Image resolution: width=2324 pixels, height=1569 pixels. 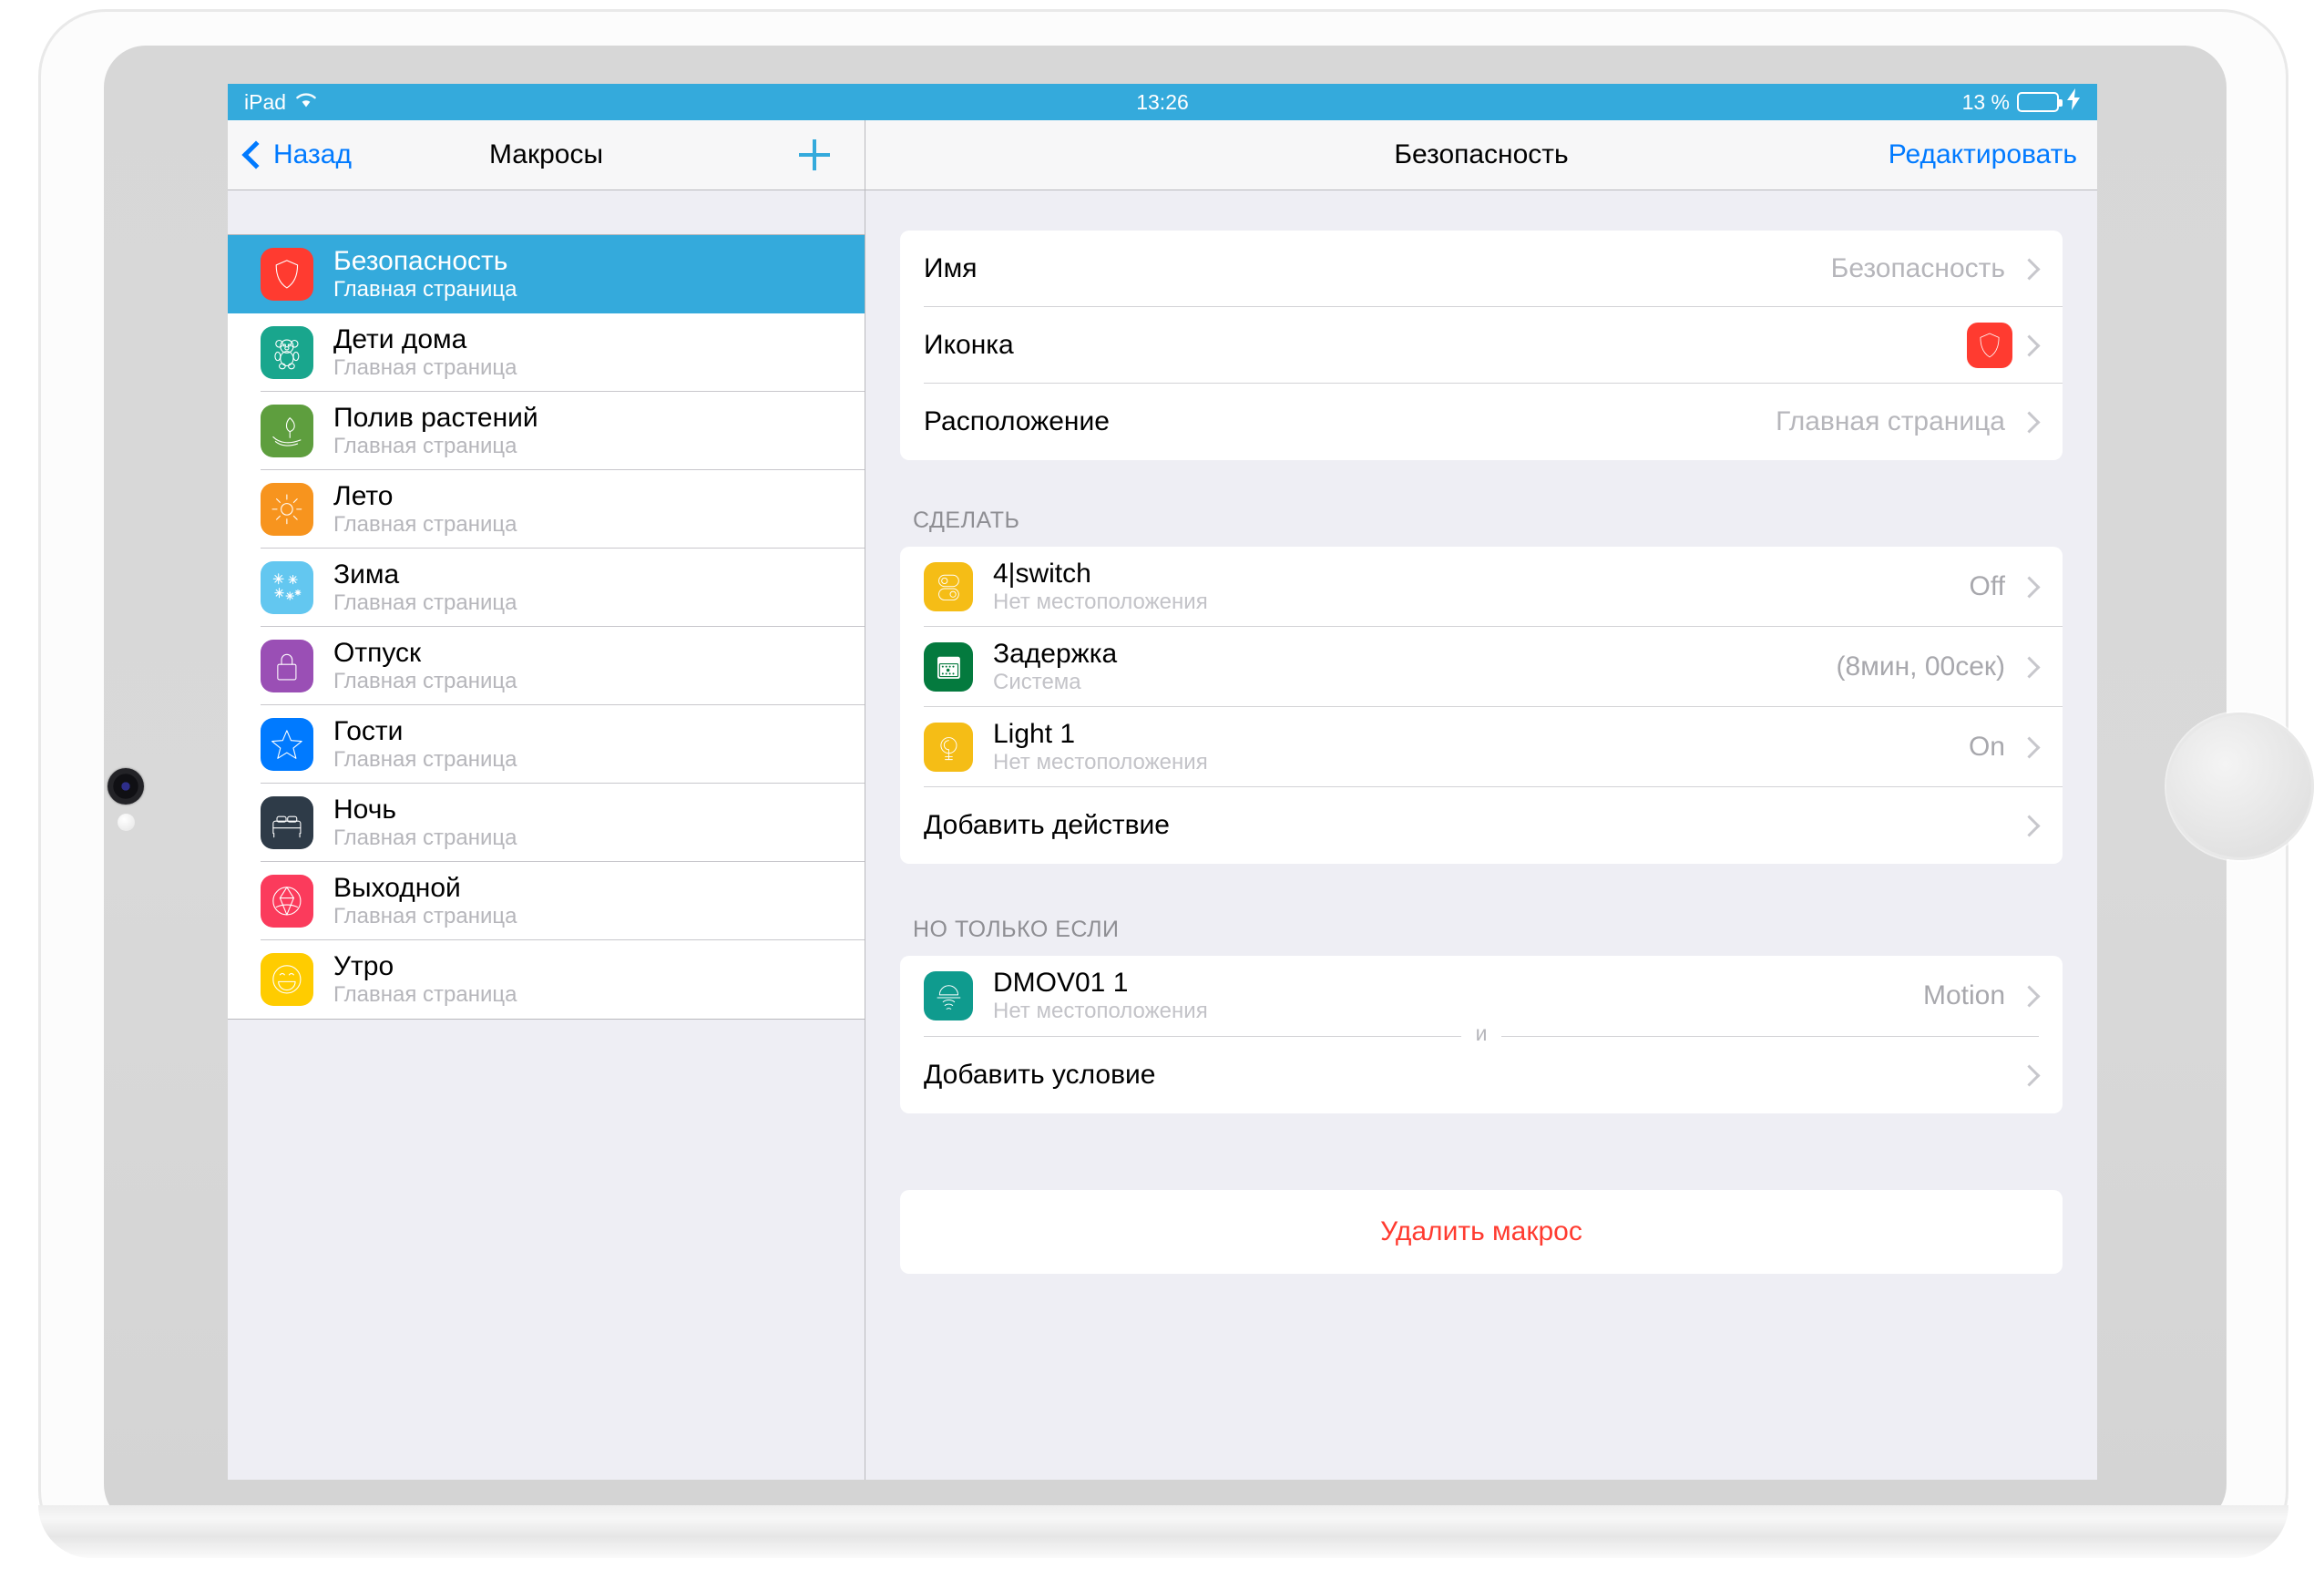 What do you see at coordinates (1482, 1075) in the screenshot?
I see `add-condition-button: Добавить условие` at bounding box center [1482, 1075].